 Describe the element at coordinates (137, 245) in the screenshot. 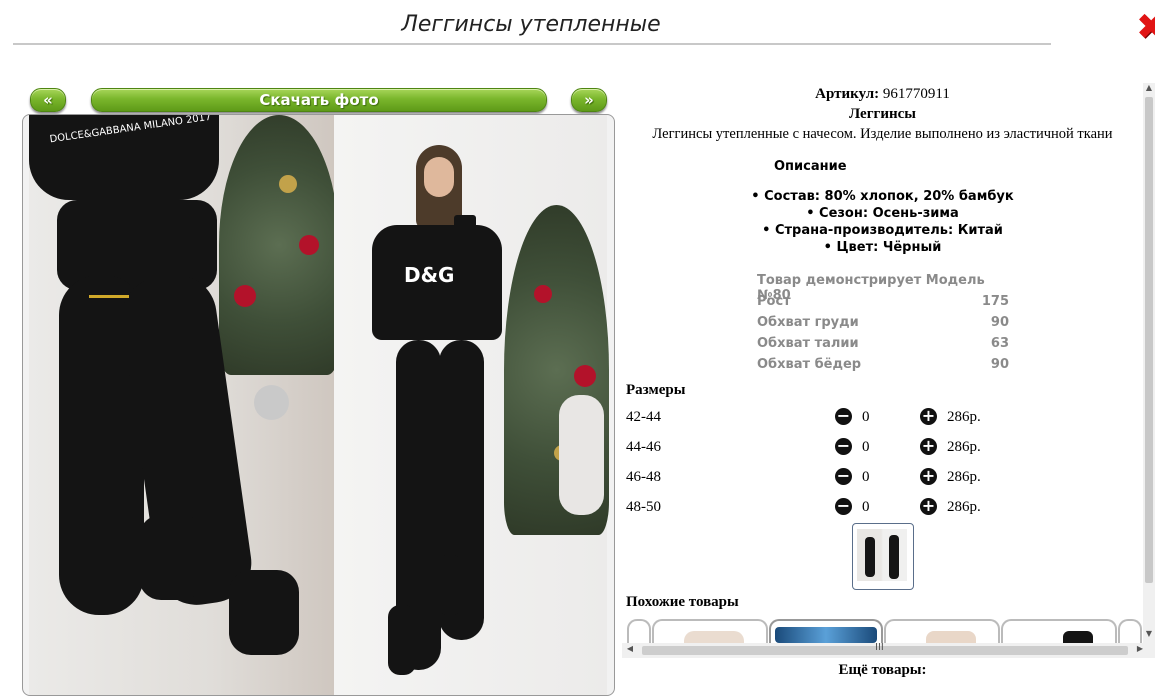

I see `leggings-waist` at that location.